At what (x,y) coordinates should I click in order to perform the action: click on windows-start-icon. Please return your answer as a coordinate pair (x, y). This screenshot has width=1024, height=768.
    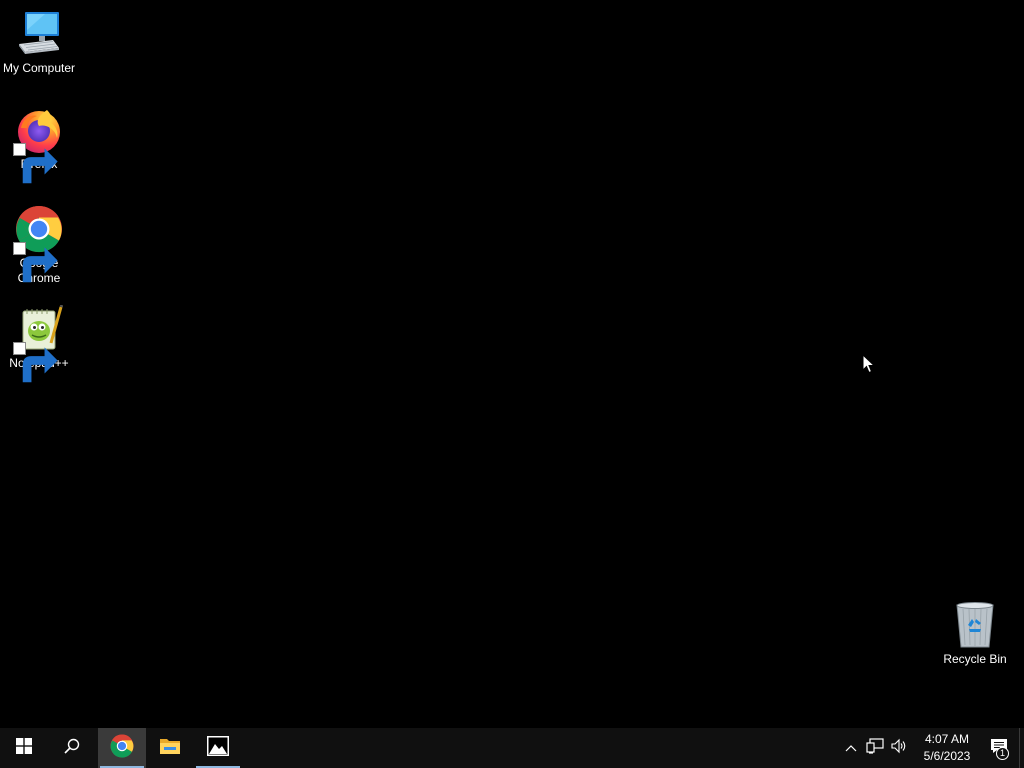
    Looking at the image, I should click on (24, 748).